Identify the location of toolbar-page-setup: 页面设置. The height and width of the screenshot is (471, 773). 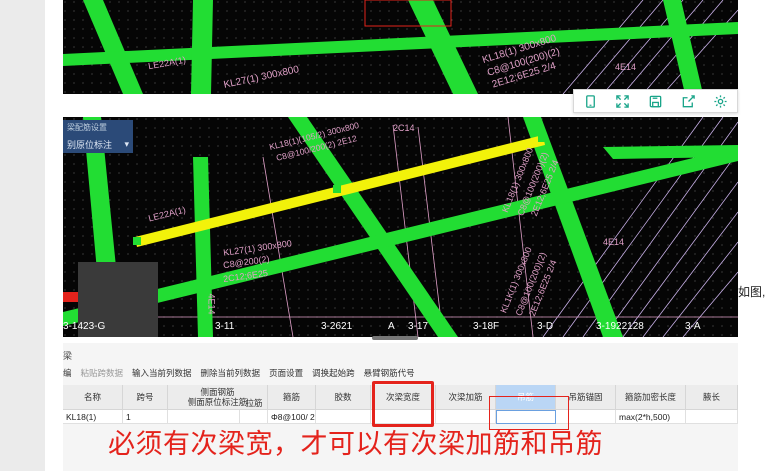
(286, 374).